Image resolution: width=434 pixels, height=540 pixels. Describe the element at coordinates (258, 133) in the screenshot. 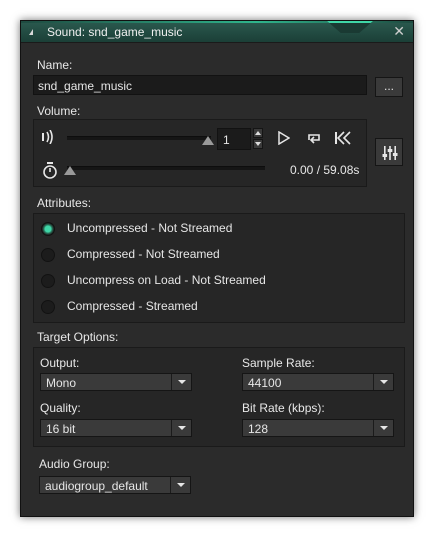

I see `spinner-up-icon` at that location.